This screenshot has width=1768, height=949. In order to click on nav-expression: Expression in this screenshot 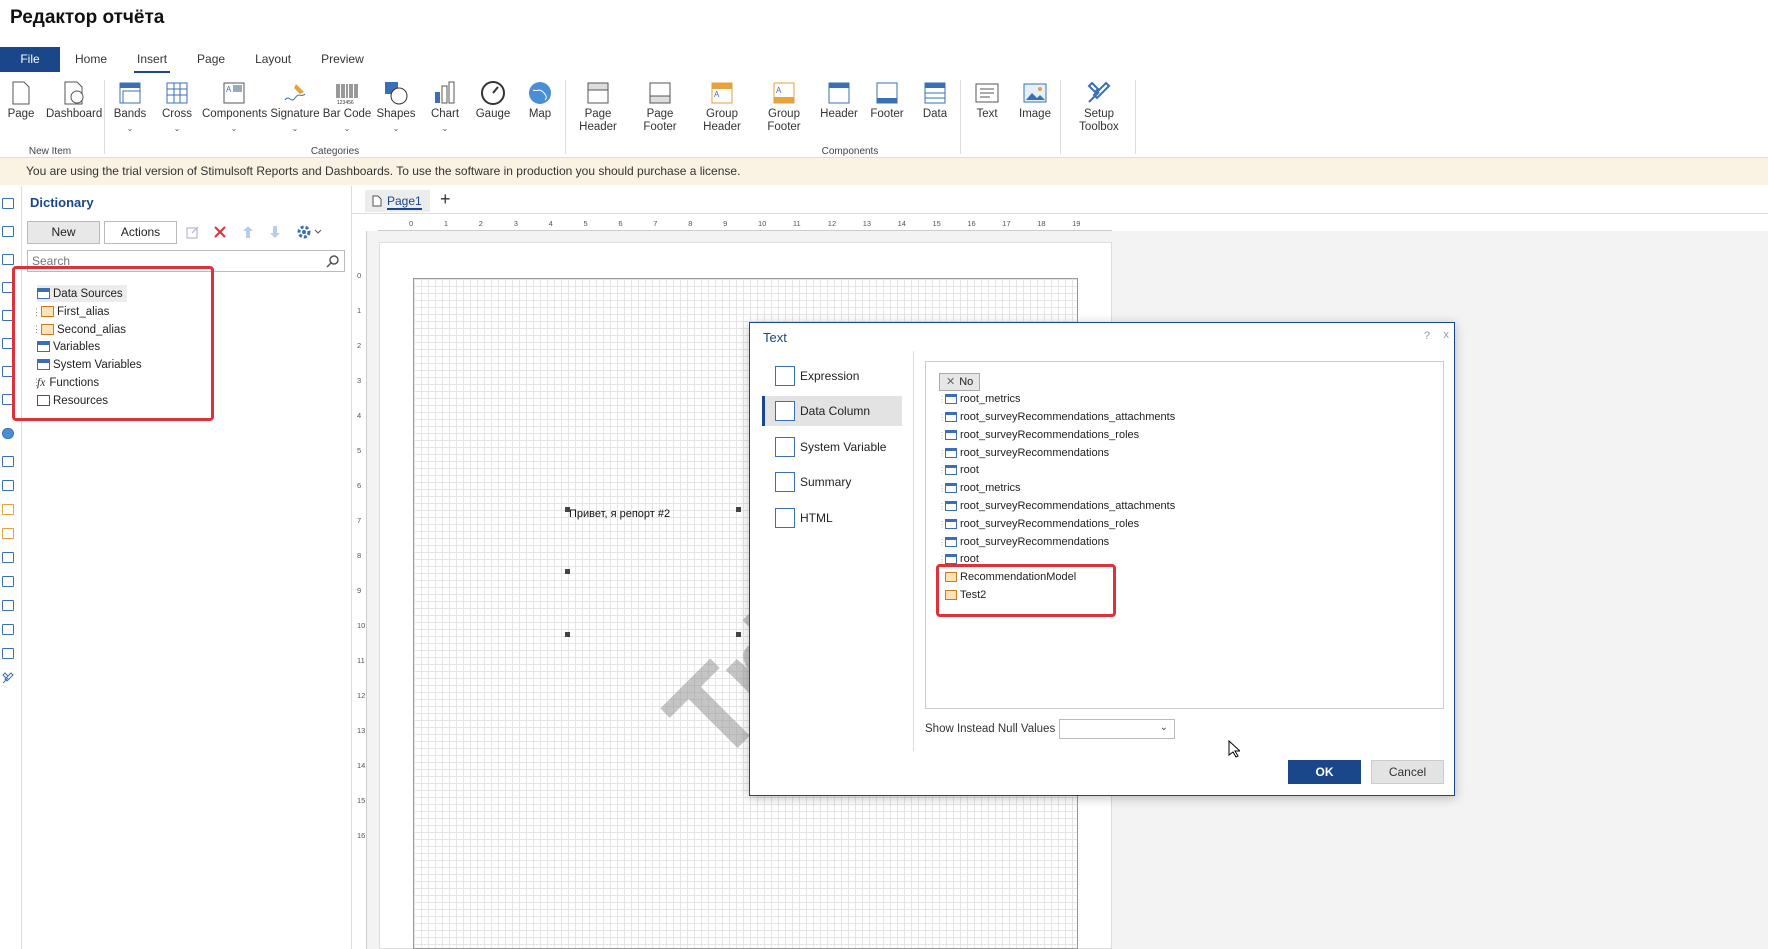, I will do `click(832, 376)`.